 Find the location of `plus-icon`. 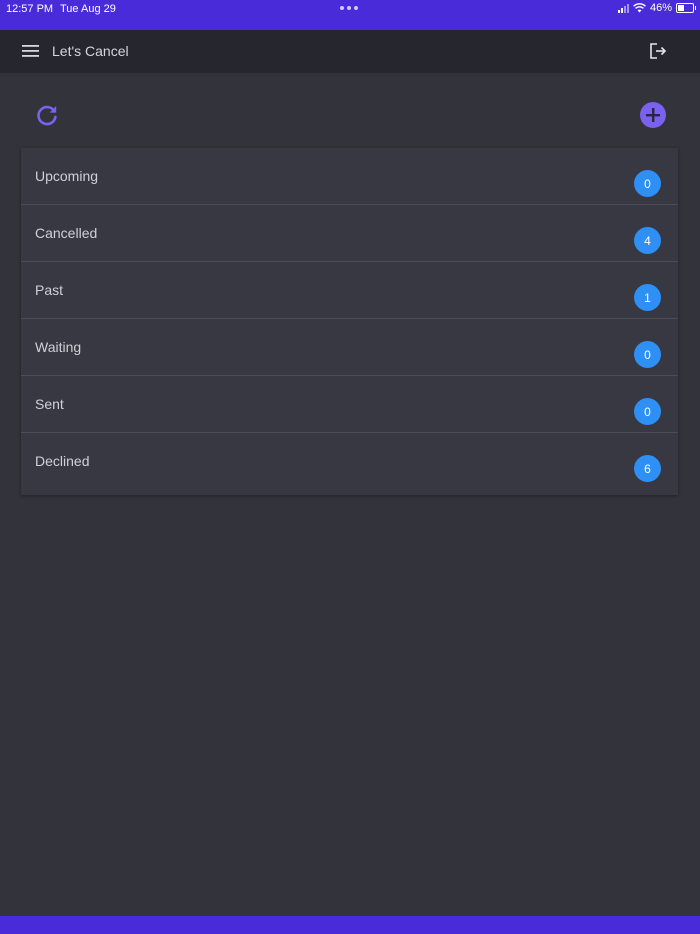

plus-icon is located at coordinates (653, 115).